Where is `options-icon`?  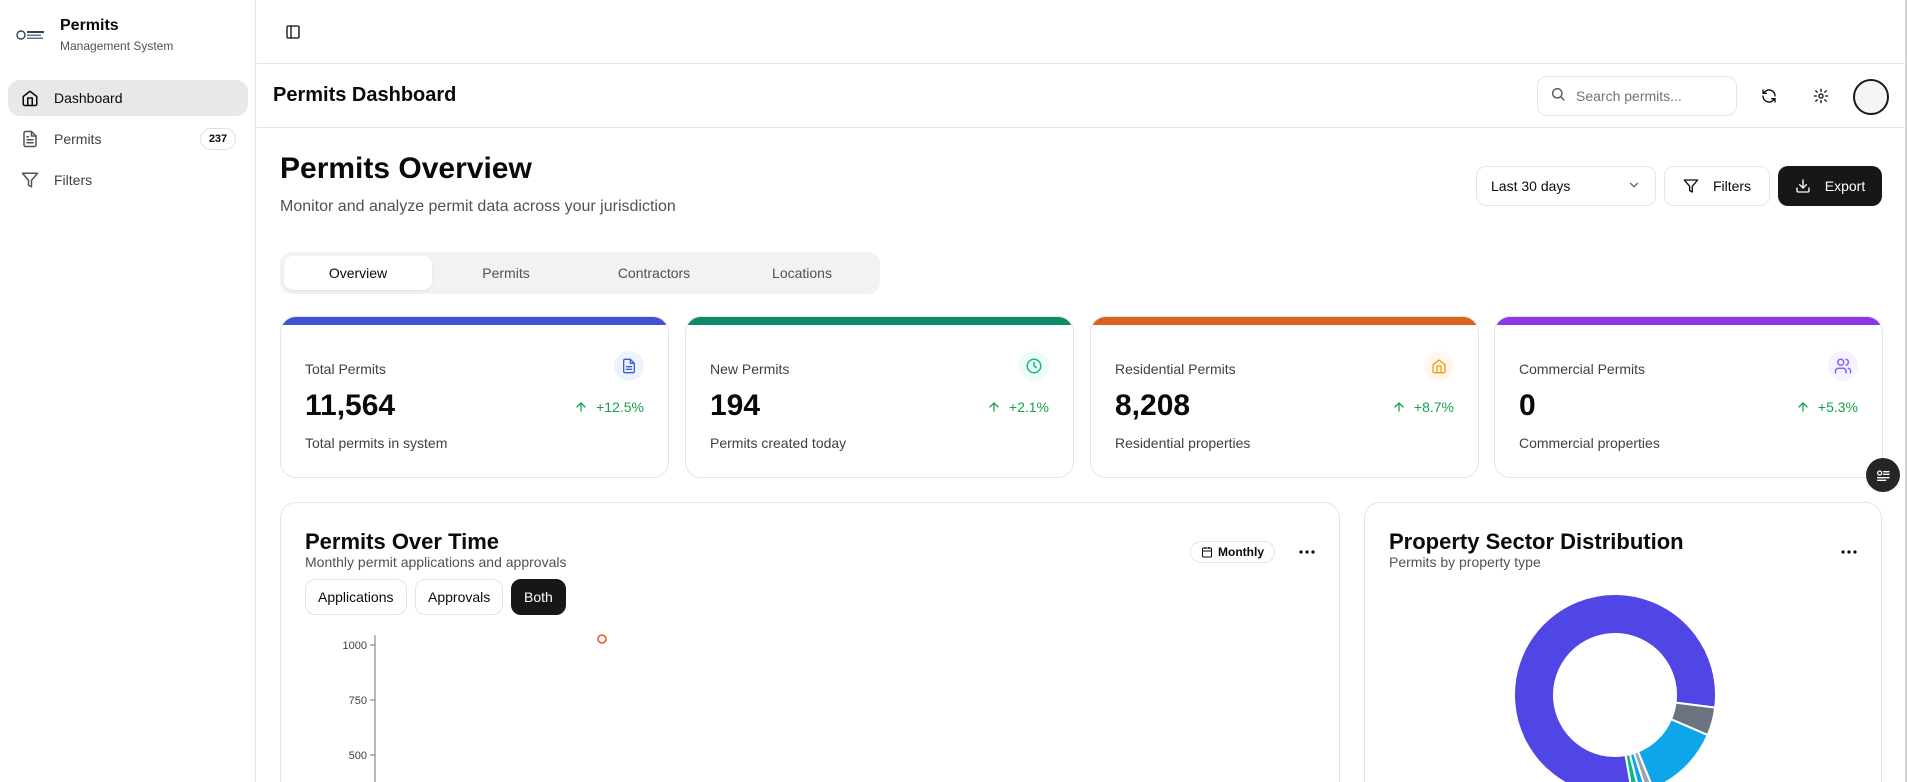 options-icon is located at coordinates (1883, 475).